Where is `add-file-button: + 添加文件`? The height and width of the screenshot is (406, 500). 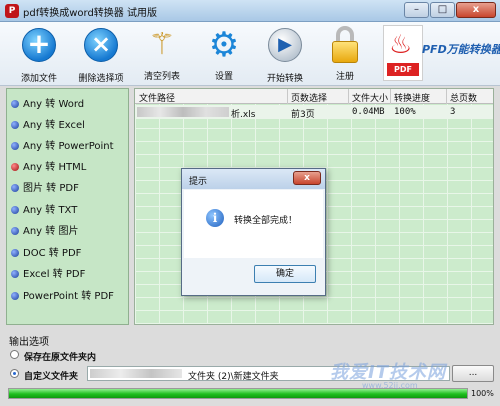
add-file-button: + 添加文件 is located at coordinates (39, 55).